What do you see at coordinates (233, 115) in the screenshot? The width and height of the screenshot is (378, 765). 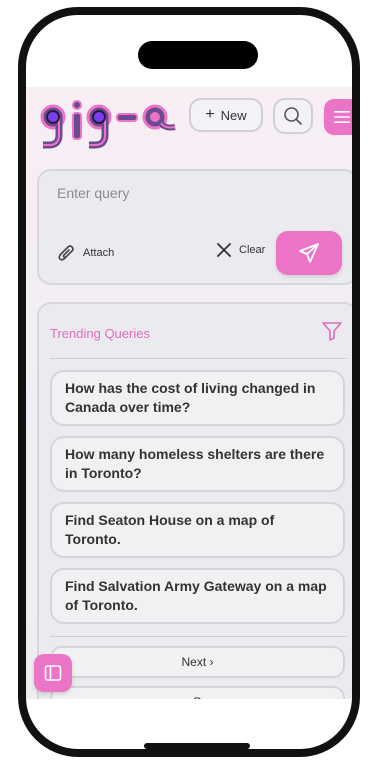 I see `new-button-label: New` at bounding box center [233, 115].